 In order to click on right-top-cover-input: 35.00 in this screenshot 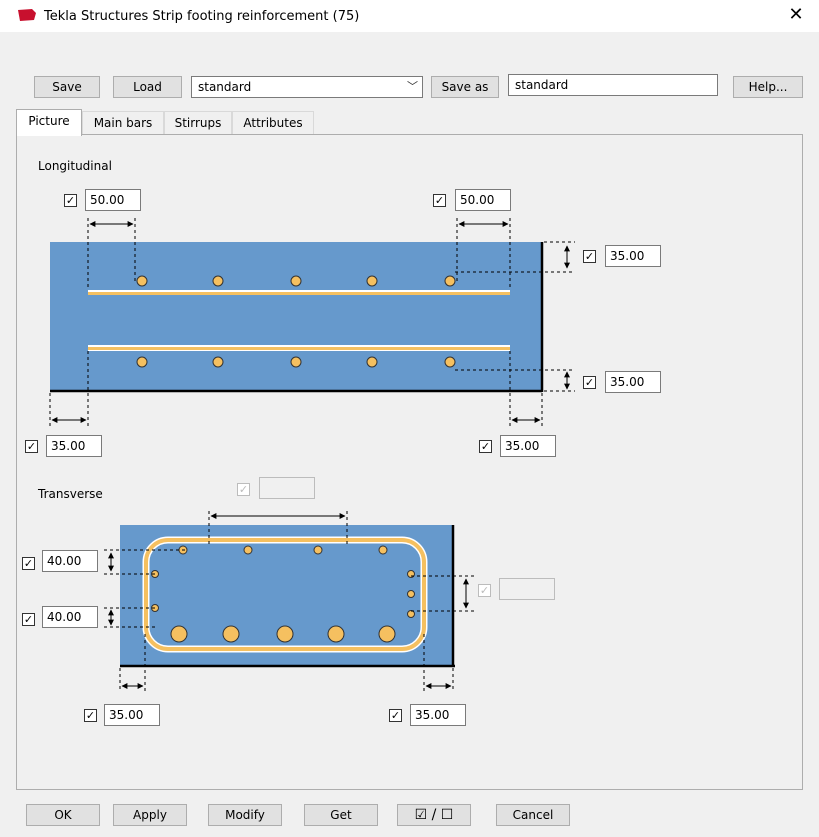, I will do `click(633, 256)`.